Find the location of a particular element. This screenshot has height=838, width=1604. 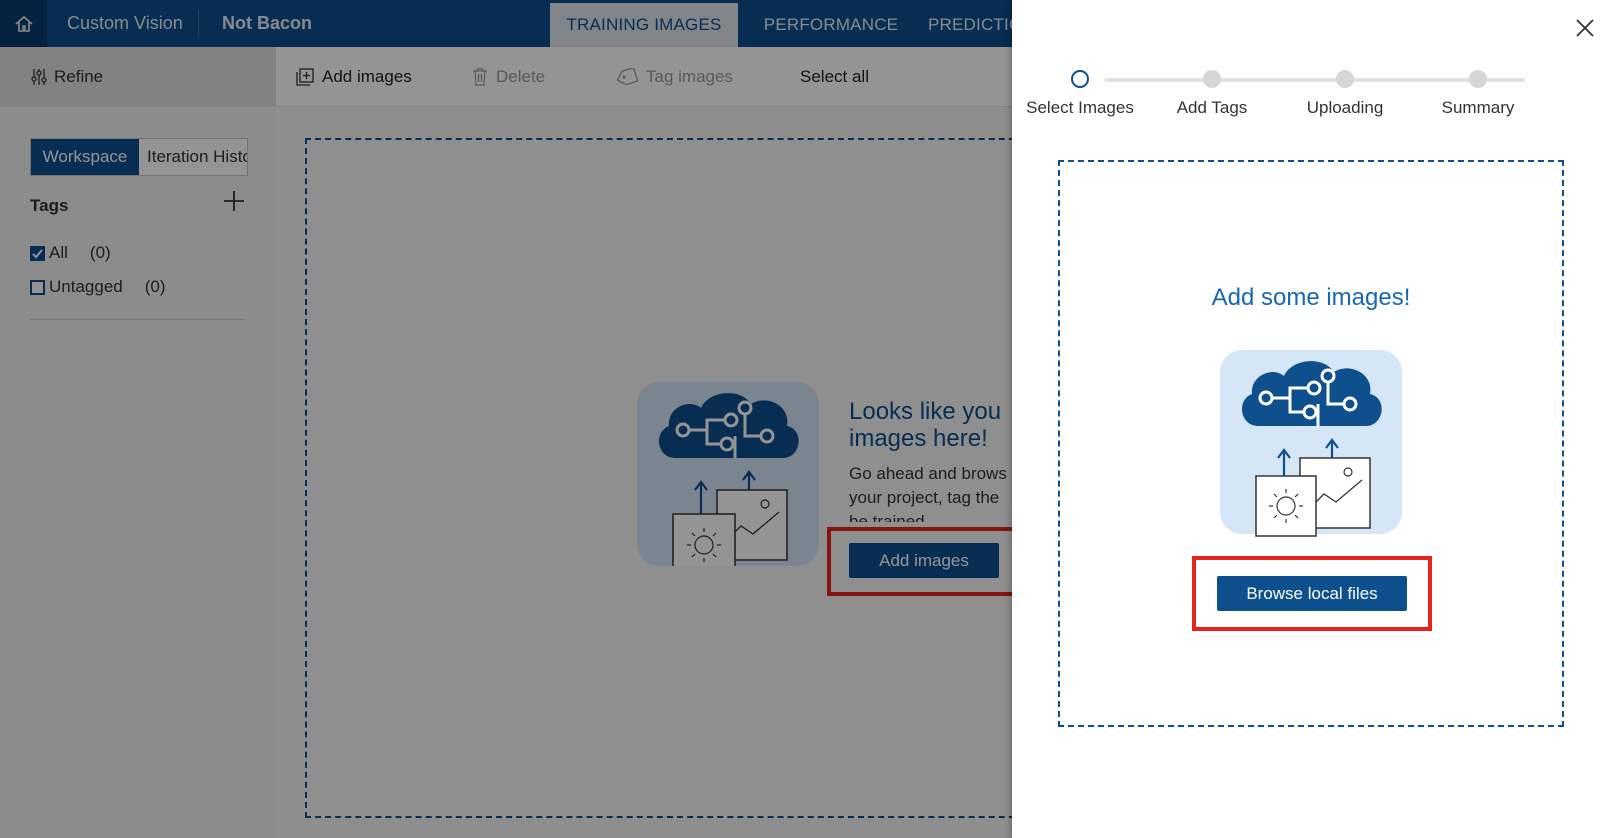

brain-cloud-icon is located at coordinates (1311, 443).